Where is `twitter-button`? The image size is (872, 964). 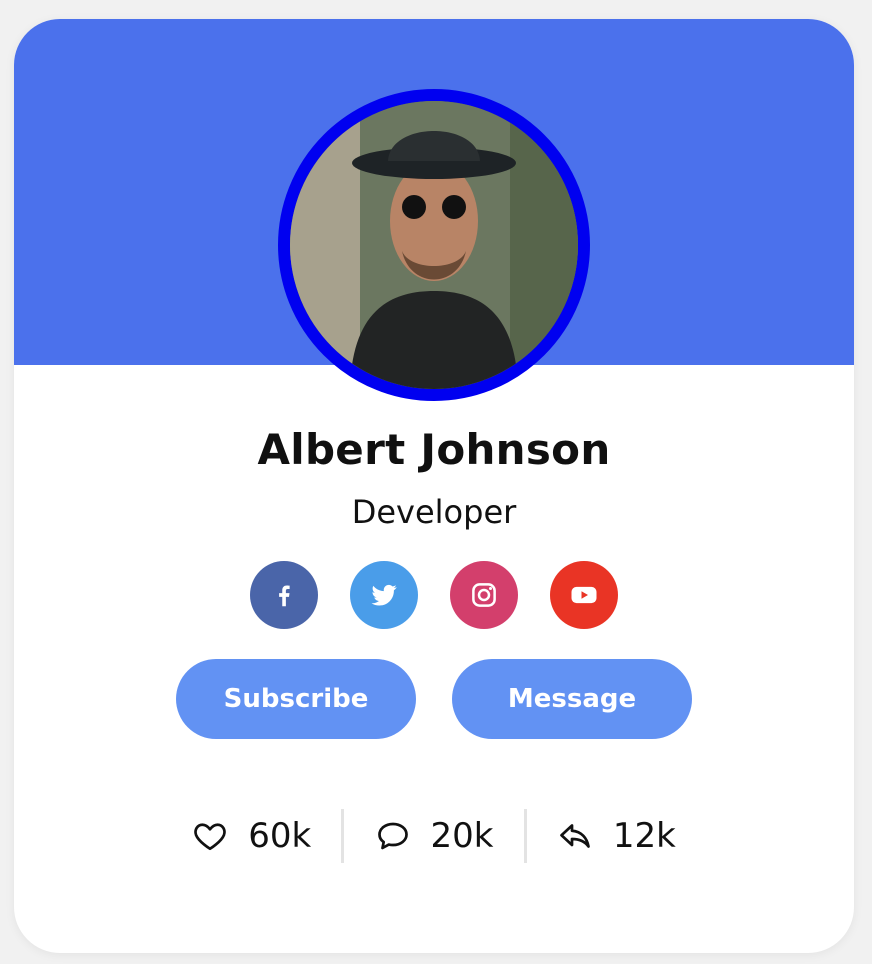
twitter-button is located at coordinates (384, 595).